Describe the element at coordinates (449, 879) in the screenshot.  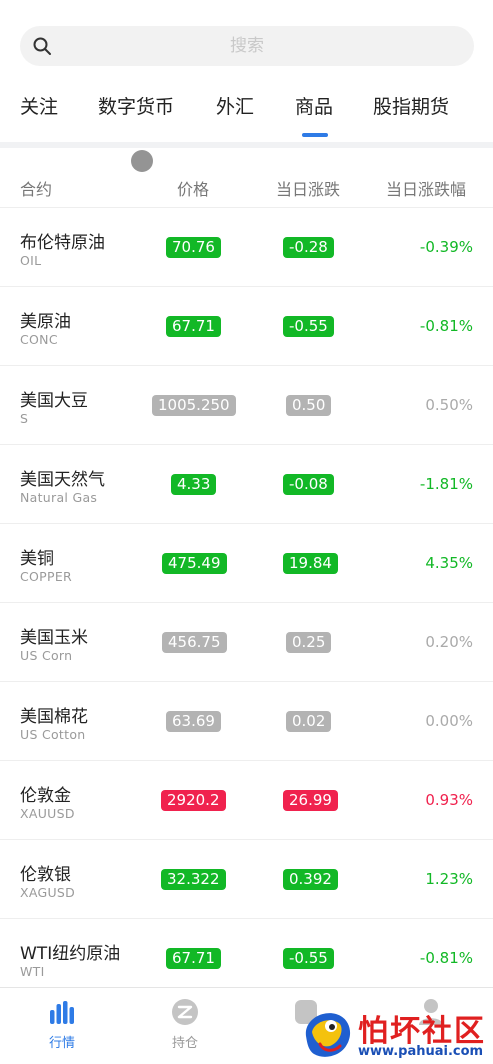
I see `change-pct: 1.23%` at that location.